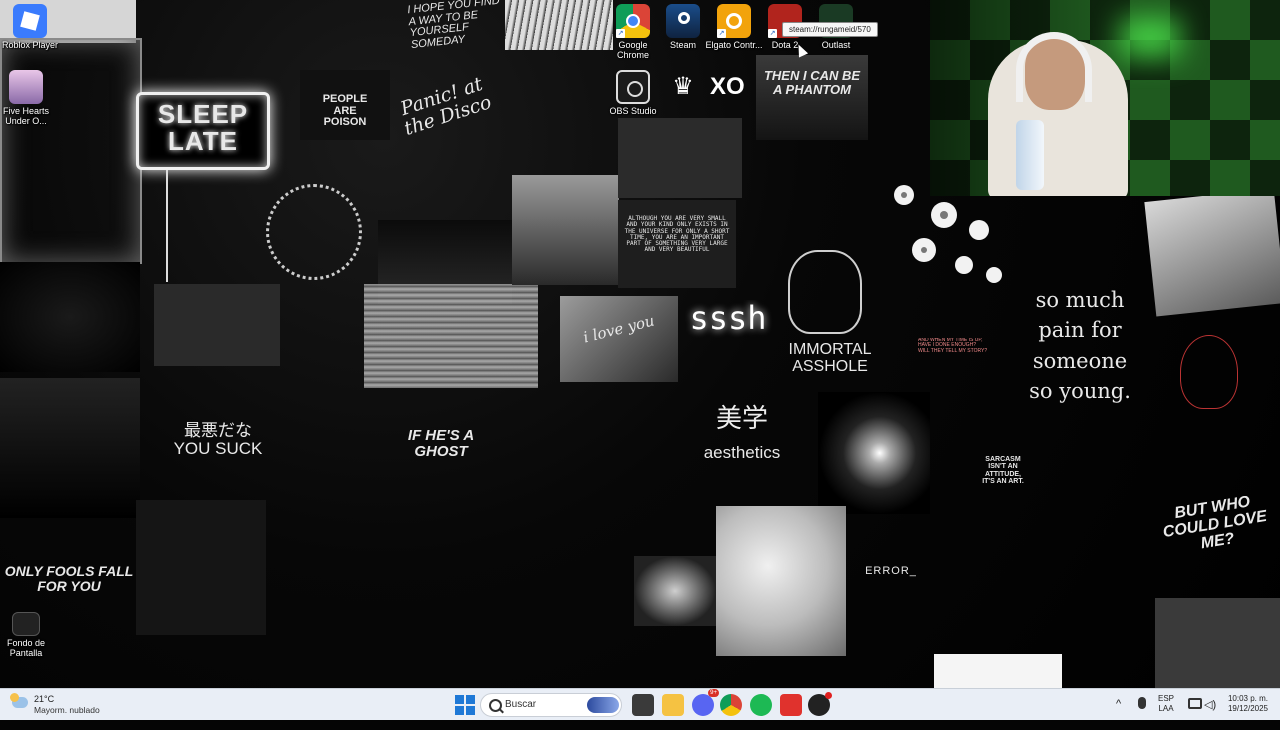  What do you see at coordinates (643, 705) in the screenshot?
I see `task-view-button` at bounding box center [643, 705].